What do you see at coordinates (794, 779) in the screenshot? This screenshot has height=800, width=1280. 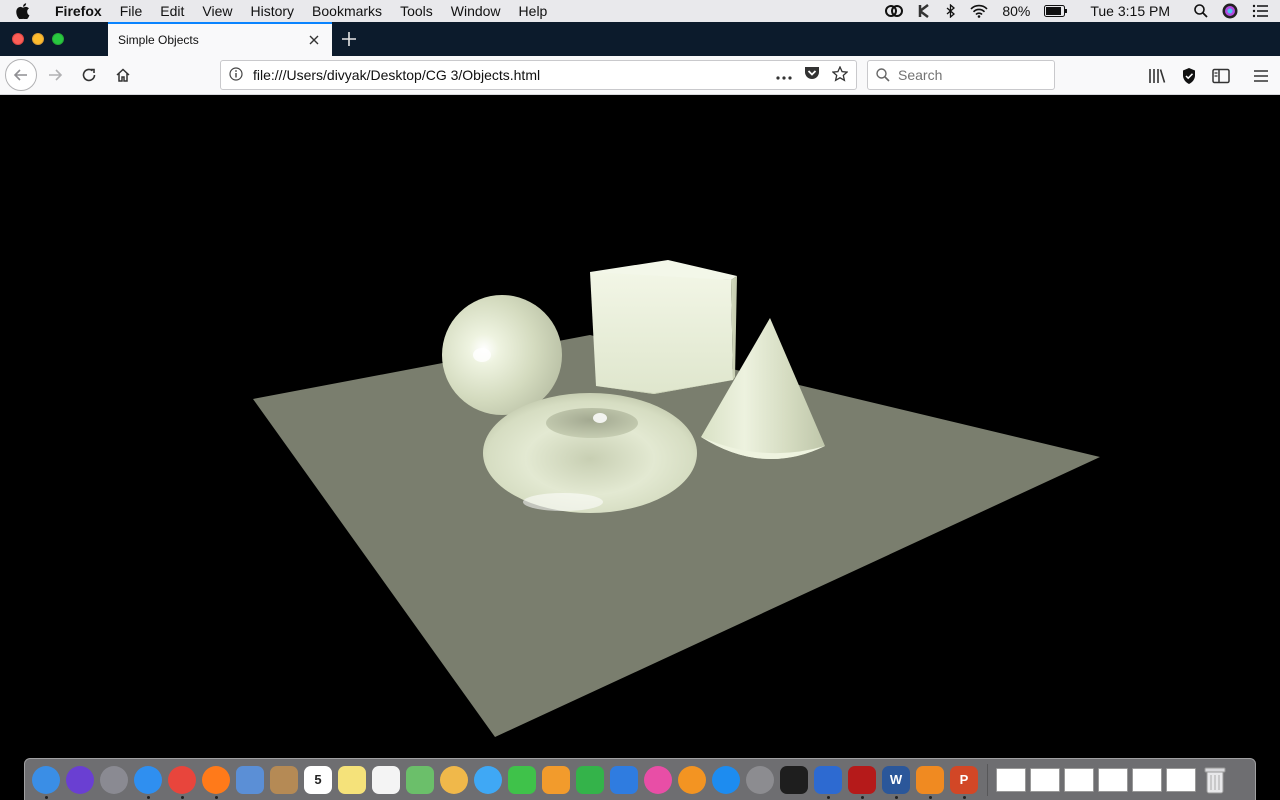 I see `dock-app-terminal` at bounding box center [794, 779].